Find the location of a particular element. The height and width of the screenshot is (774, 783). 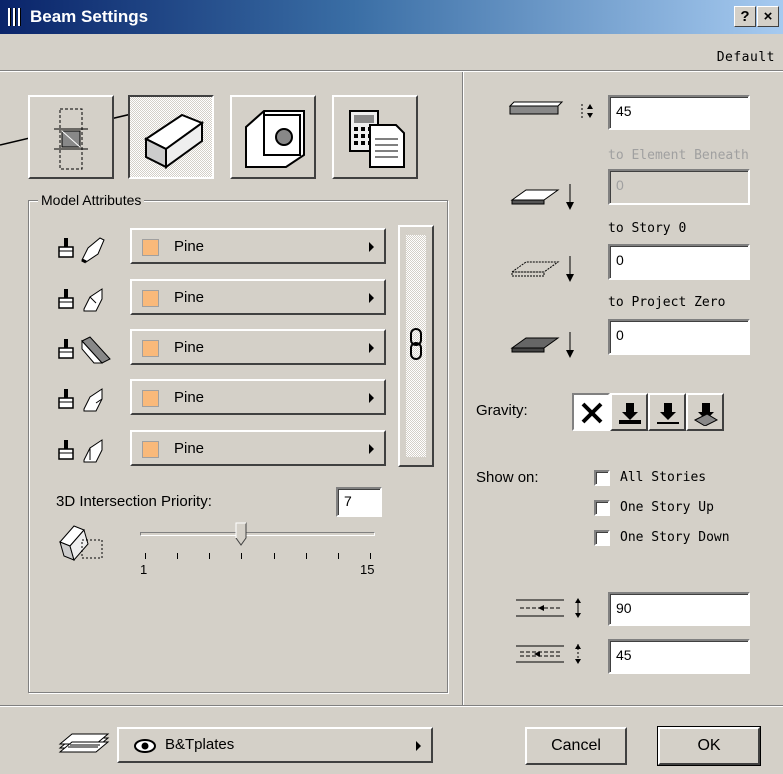

intersection-priority-icon is located at coordinates (81, 543).